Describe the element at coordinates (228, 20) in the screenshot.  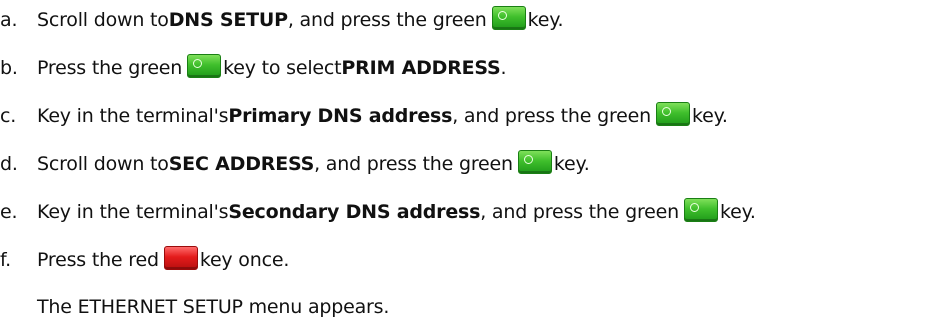
I see `menu-name: DNS SETUP` at that location.